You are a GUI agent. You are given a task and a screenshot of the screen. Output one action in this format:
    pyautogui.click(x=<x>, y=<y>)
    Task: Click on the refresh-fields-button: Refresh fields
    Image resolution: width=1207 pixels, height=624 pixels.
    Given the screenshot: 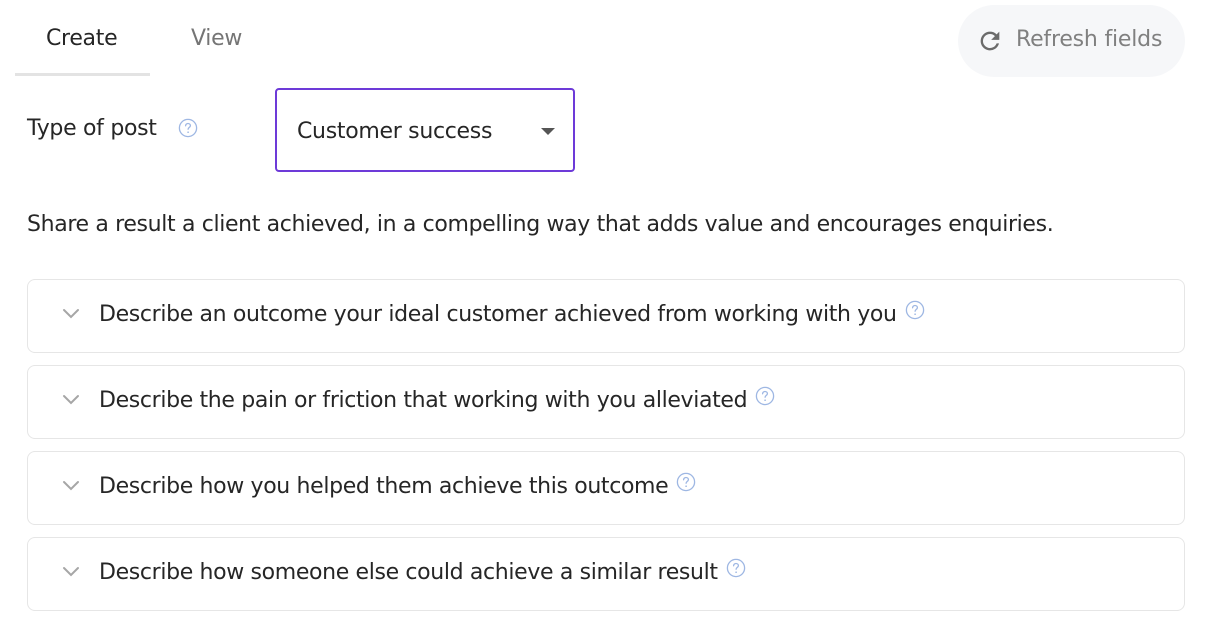 What is the action you would take?
    pyautogui.click(x=1071, y=41)
    